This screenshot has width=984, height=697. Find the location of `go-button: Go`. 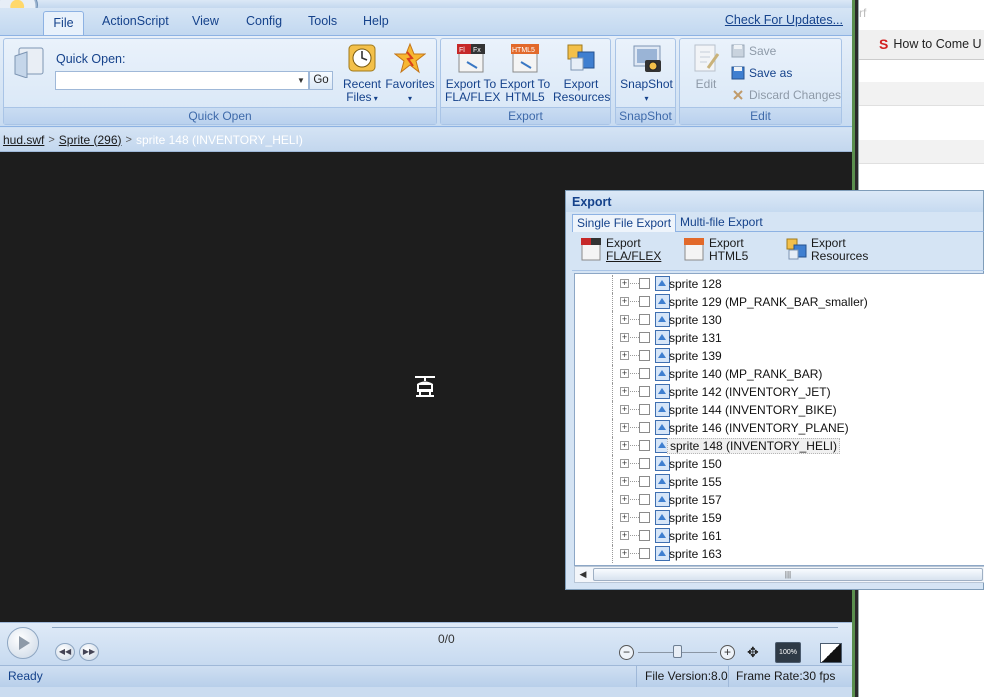

go-button: Go is located at coordinates (321, 80).